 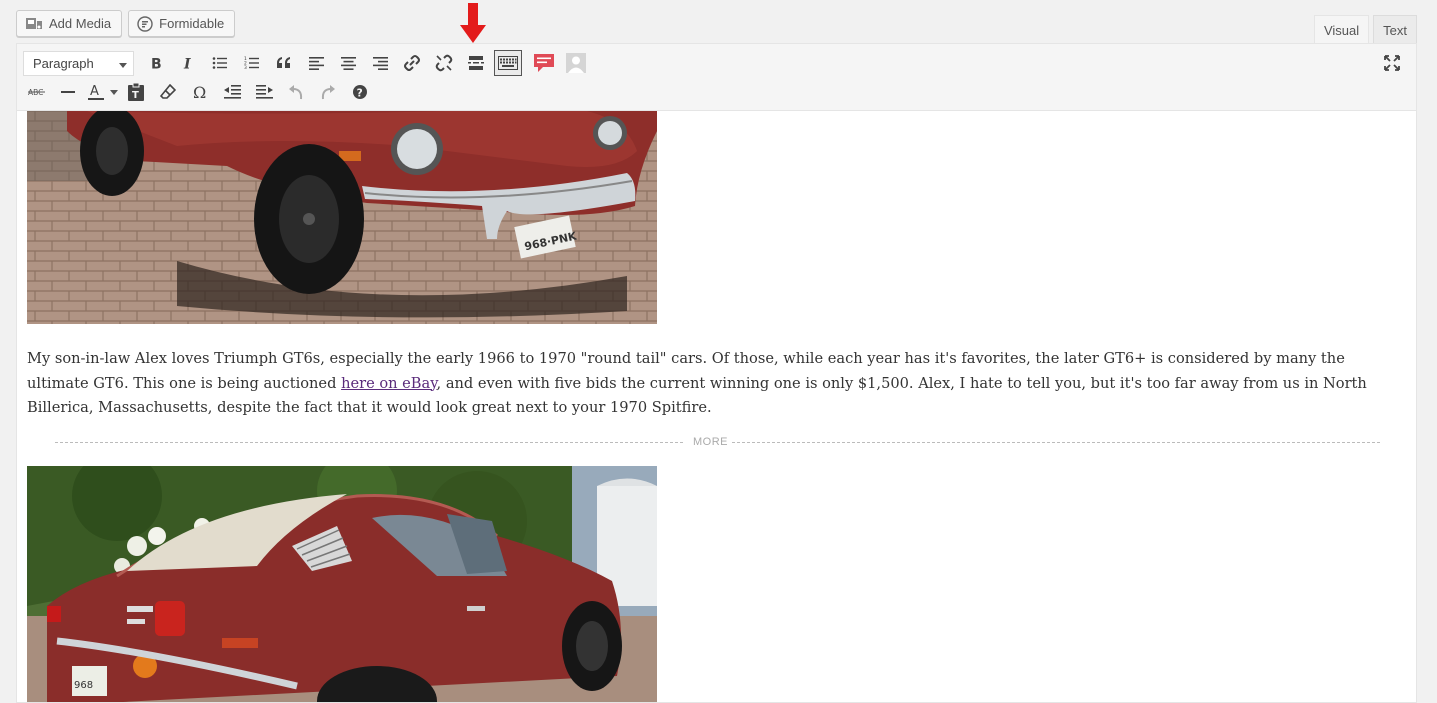 What do you see at coordinates (83, 685) in the screenshot?
I see `svg-text: 968` at bounding box center [83, 685].